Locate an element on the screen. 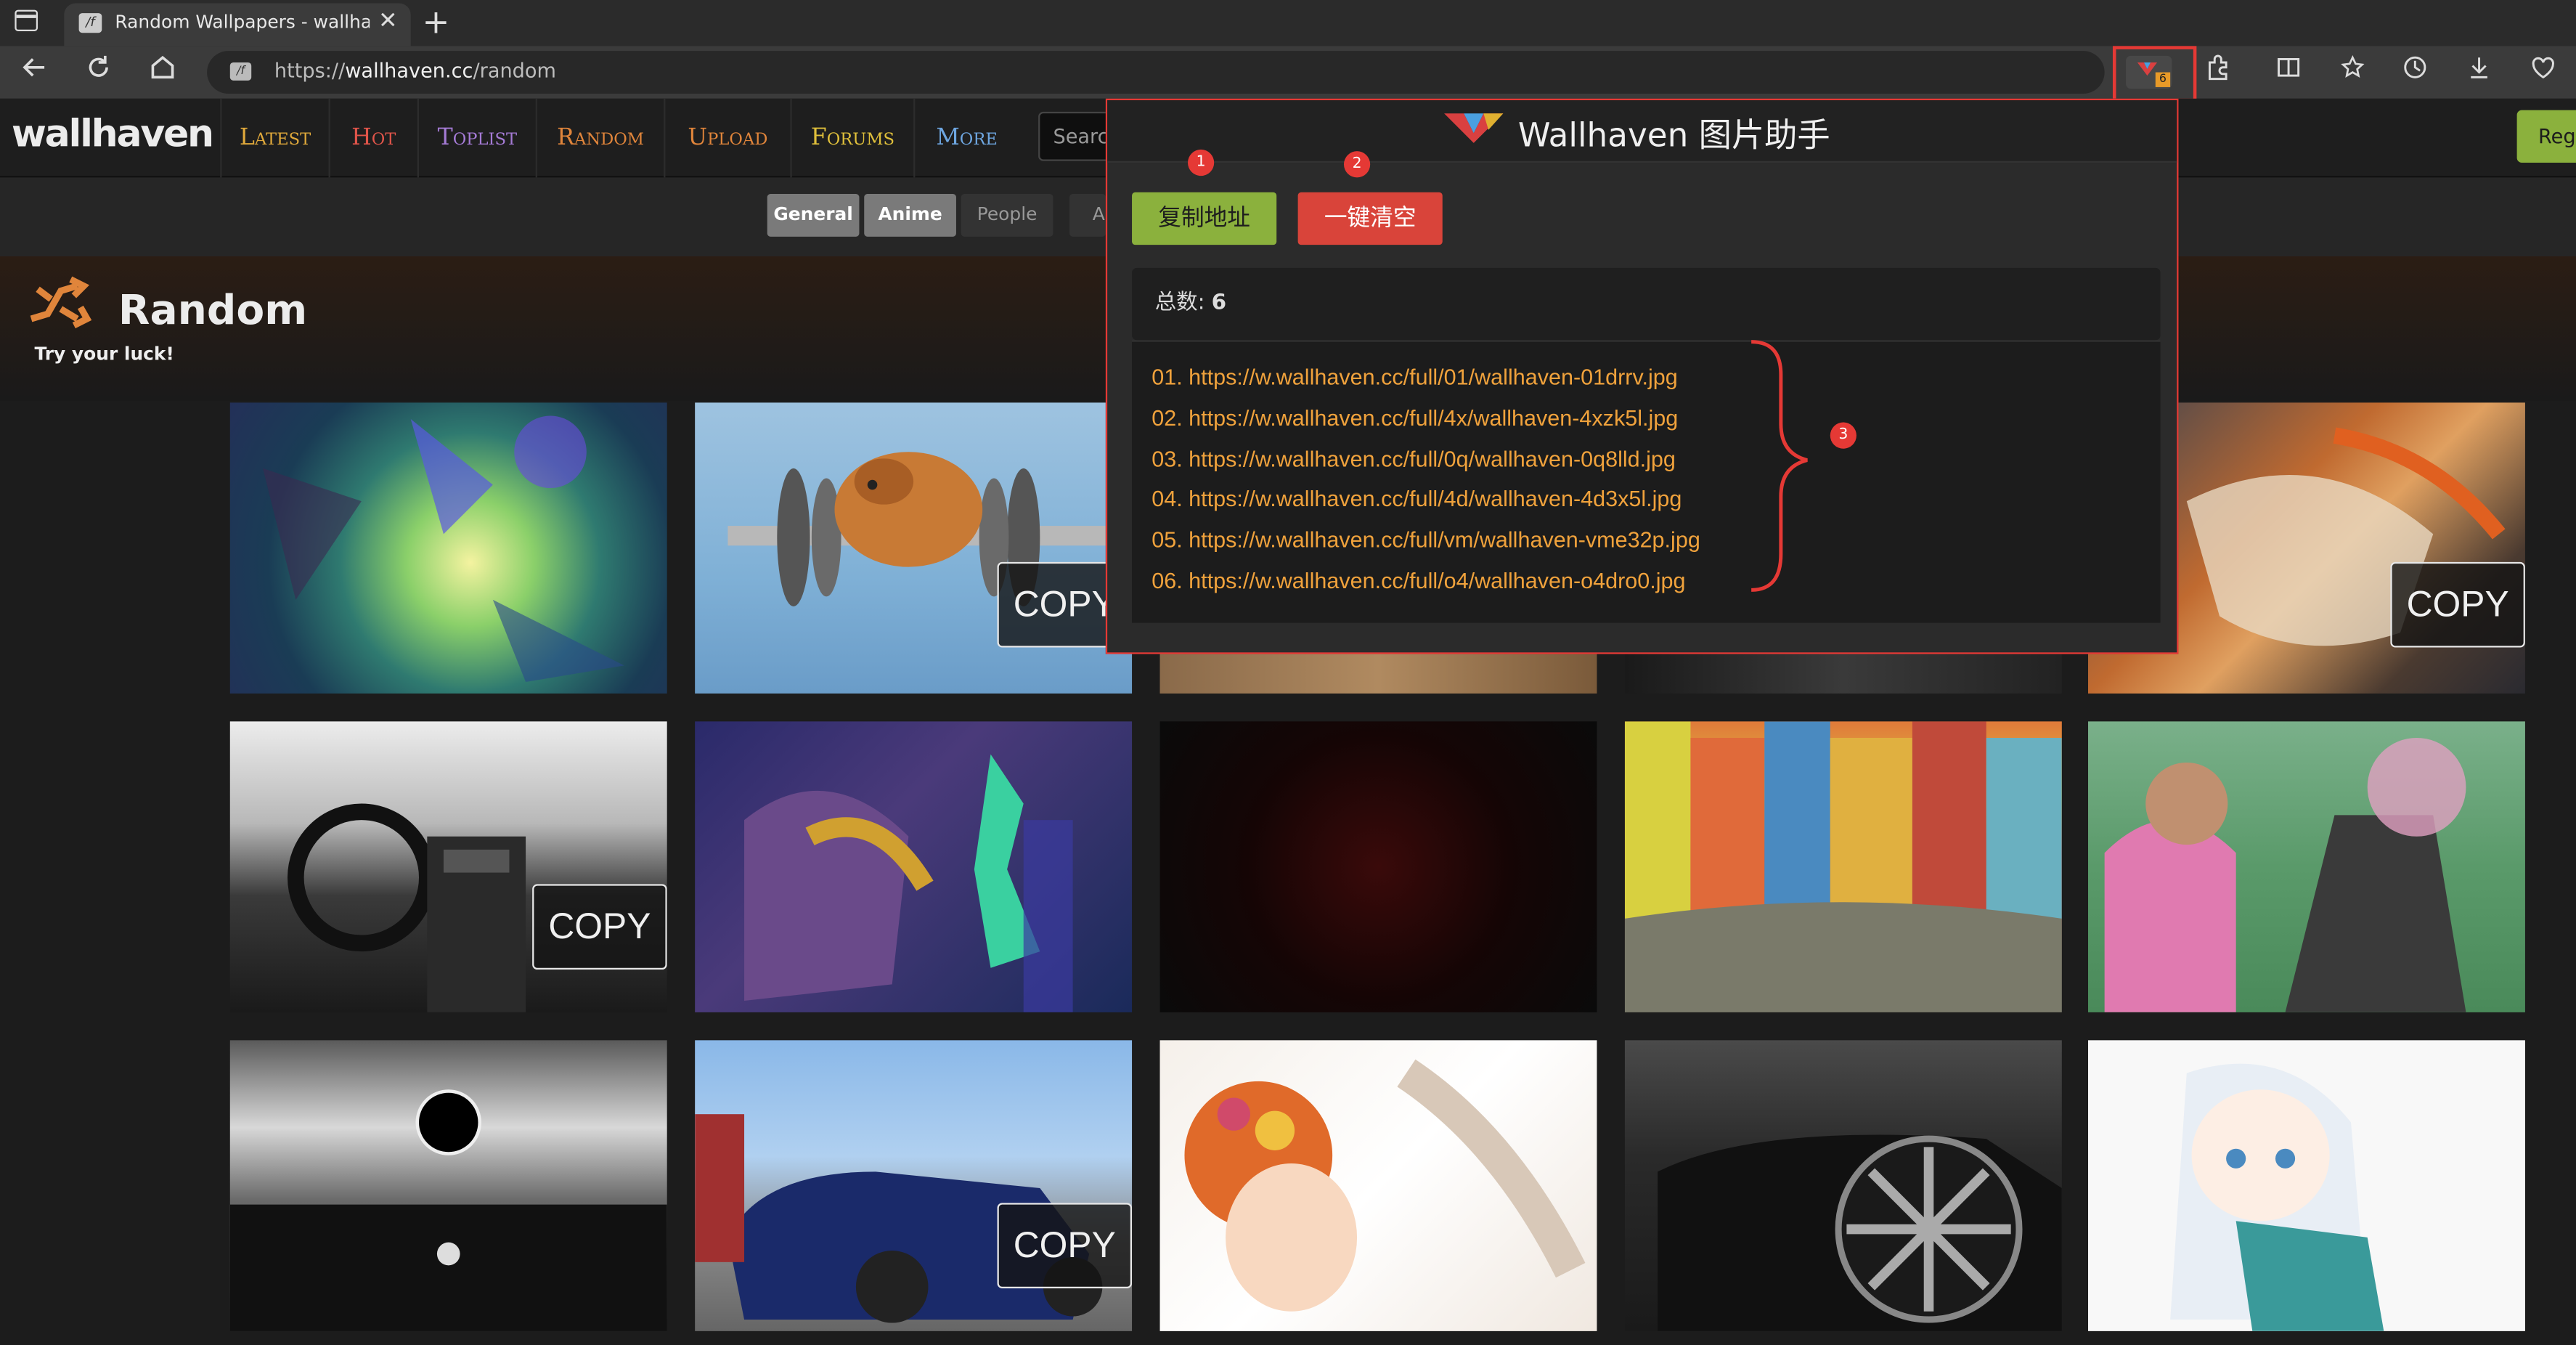 The height and width of the screenshot is (1345, 2576). close-tab-icon: ✕ is located at coordinates (388, 21).